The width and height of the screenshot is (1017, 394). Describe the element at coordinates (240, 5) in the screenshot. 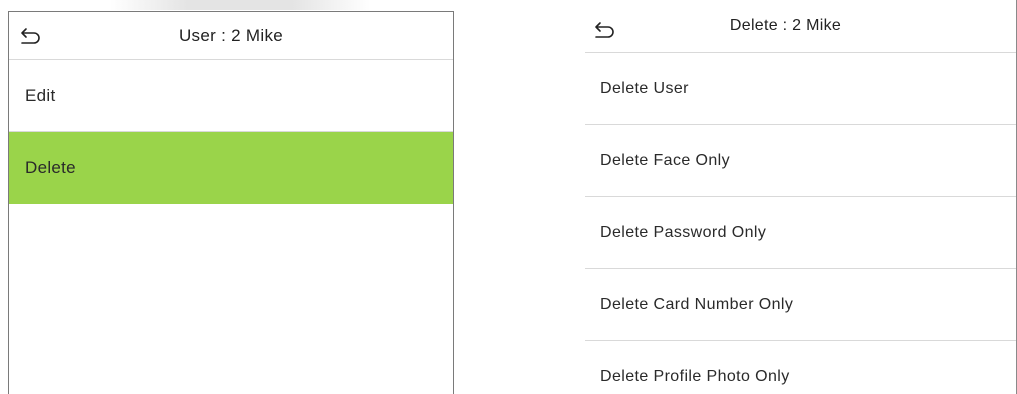

I see `top-shadow` at that location.